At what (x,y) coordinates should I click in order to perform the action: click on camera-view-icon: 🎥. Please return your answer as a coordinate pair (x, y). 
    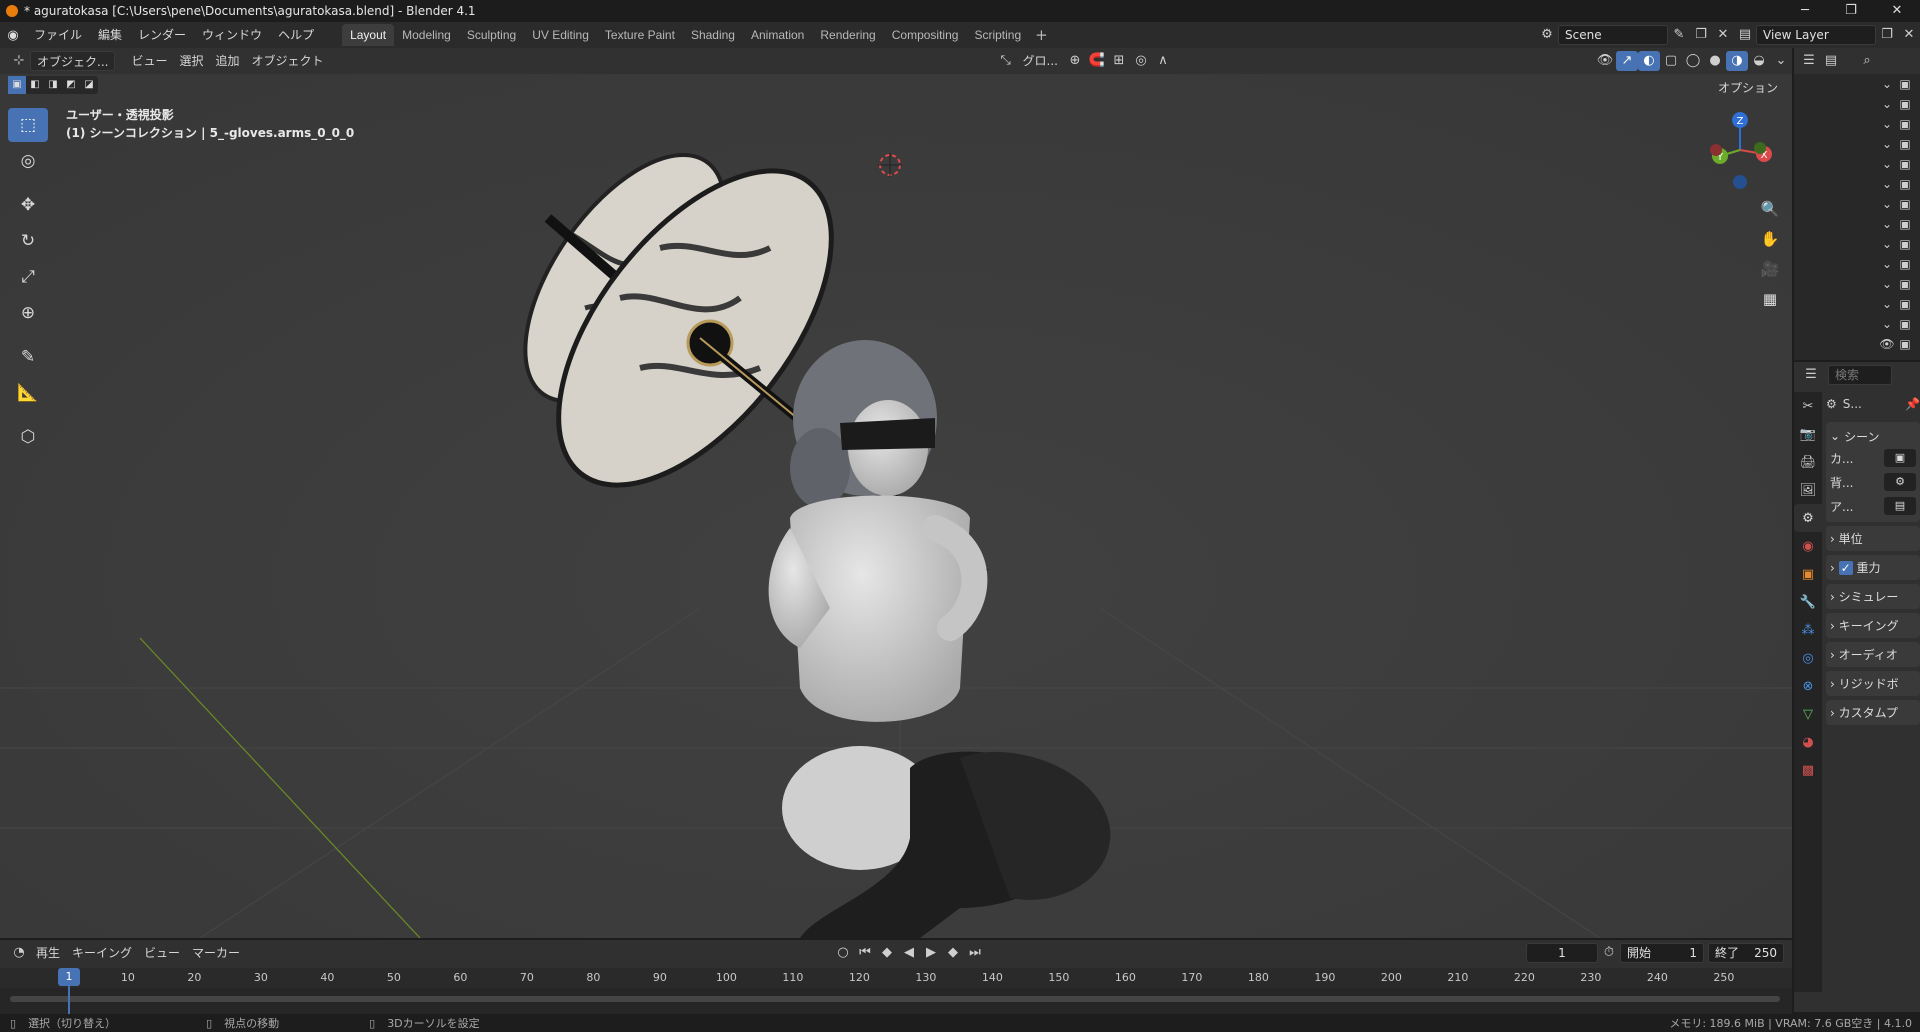
    Looking at the image, I should click on (1770, 269).